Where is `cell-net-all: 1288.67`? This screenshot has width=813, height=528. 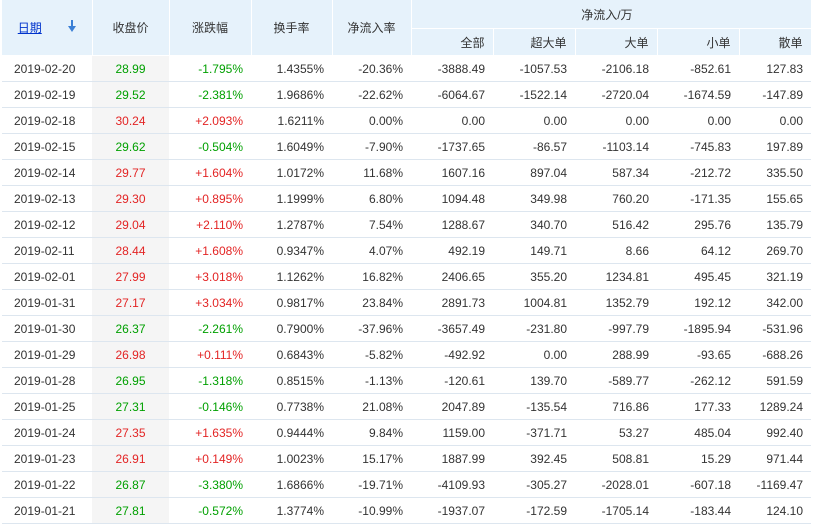 cell-net-all: 1288.67 is located at coordinates (452, 224).